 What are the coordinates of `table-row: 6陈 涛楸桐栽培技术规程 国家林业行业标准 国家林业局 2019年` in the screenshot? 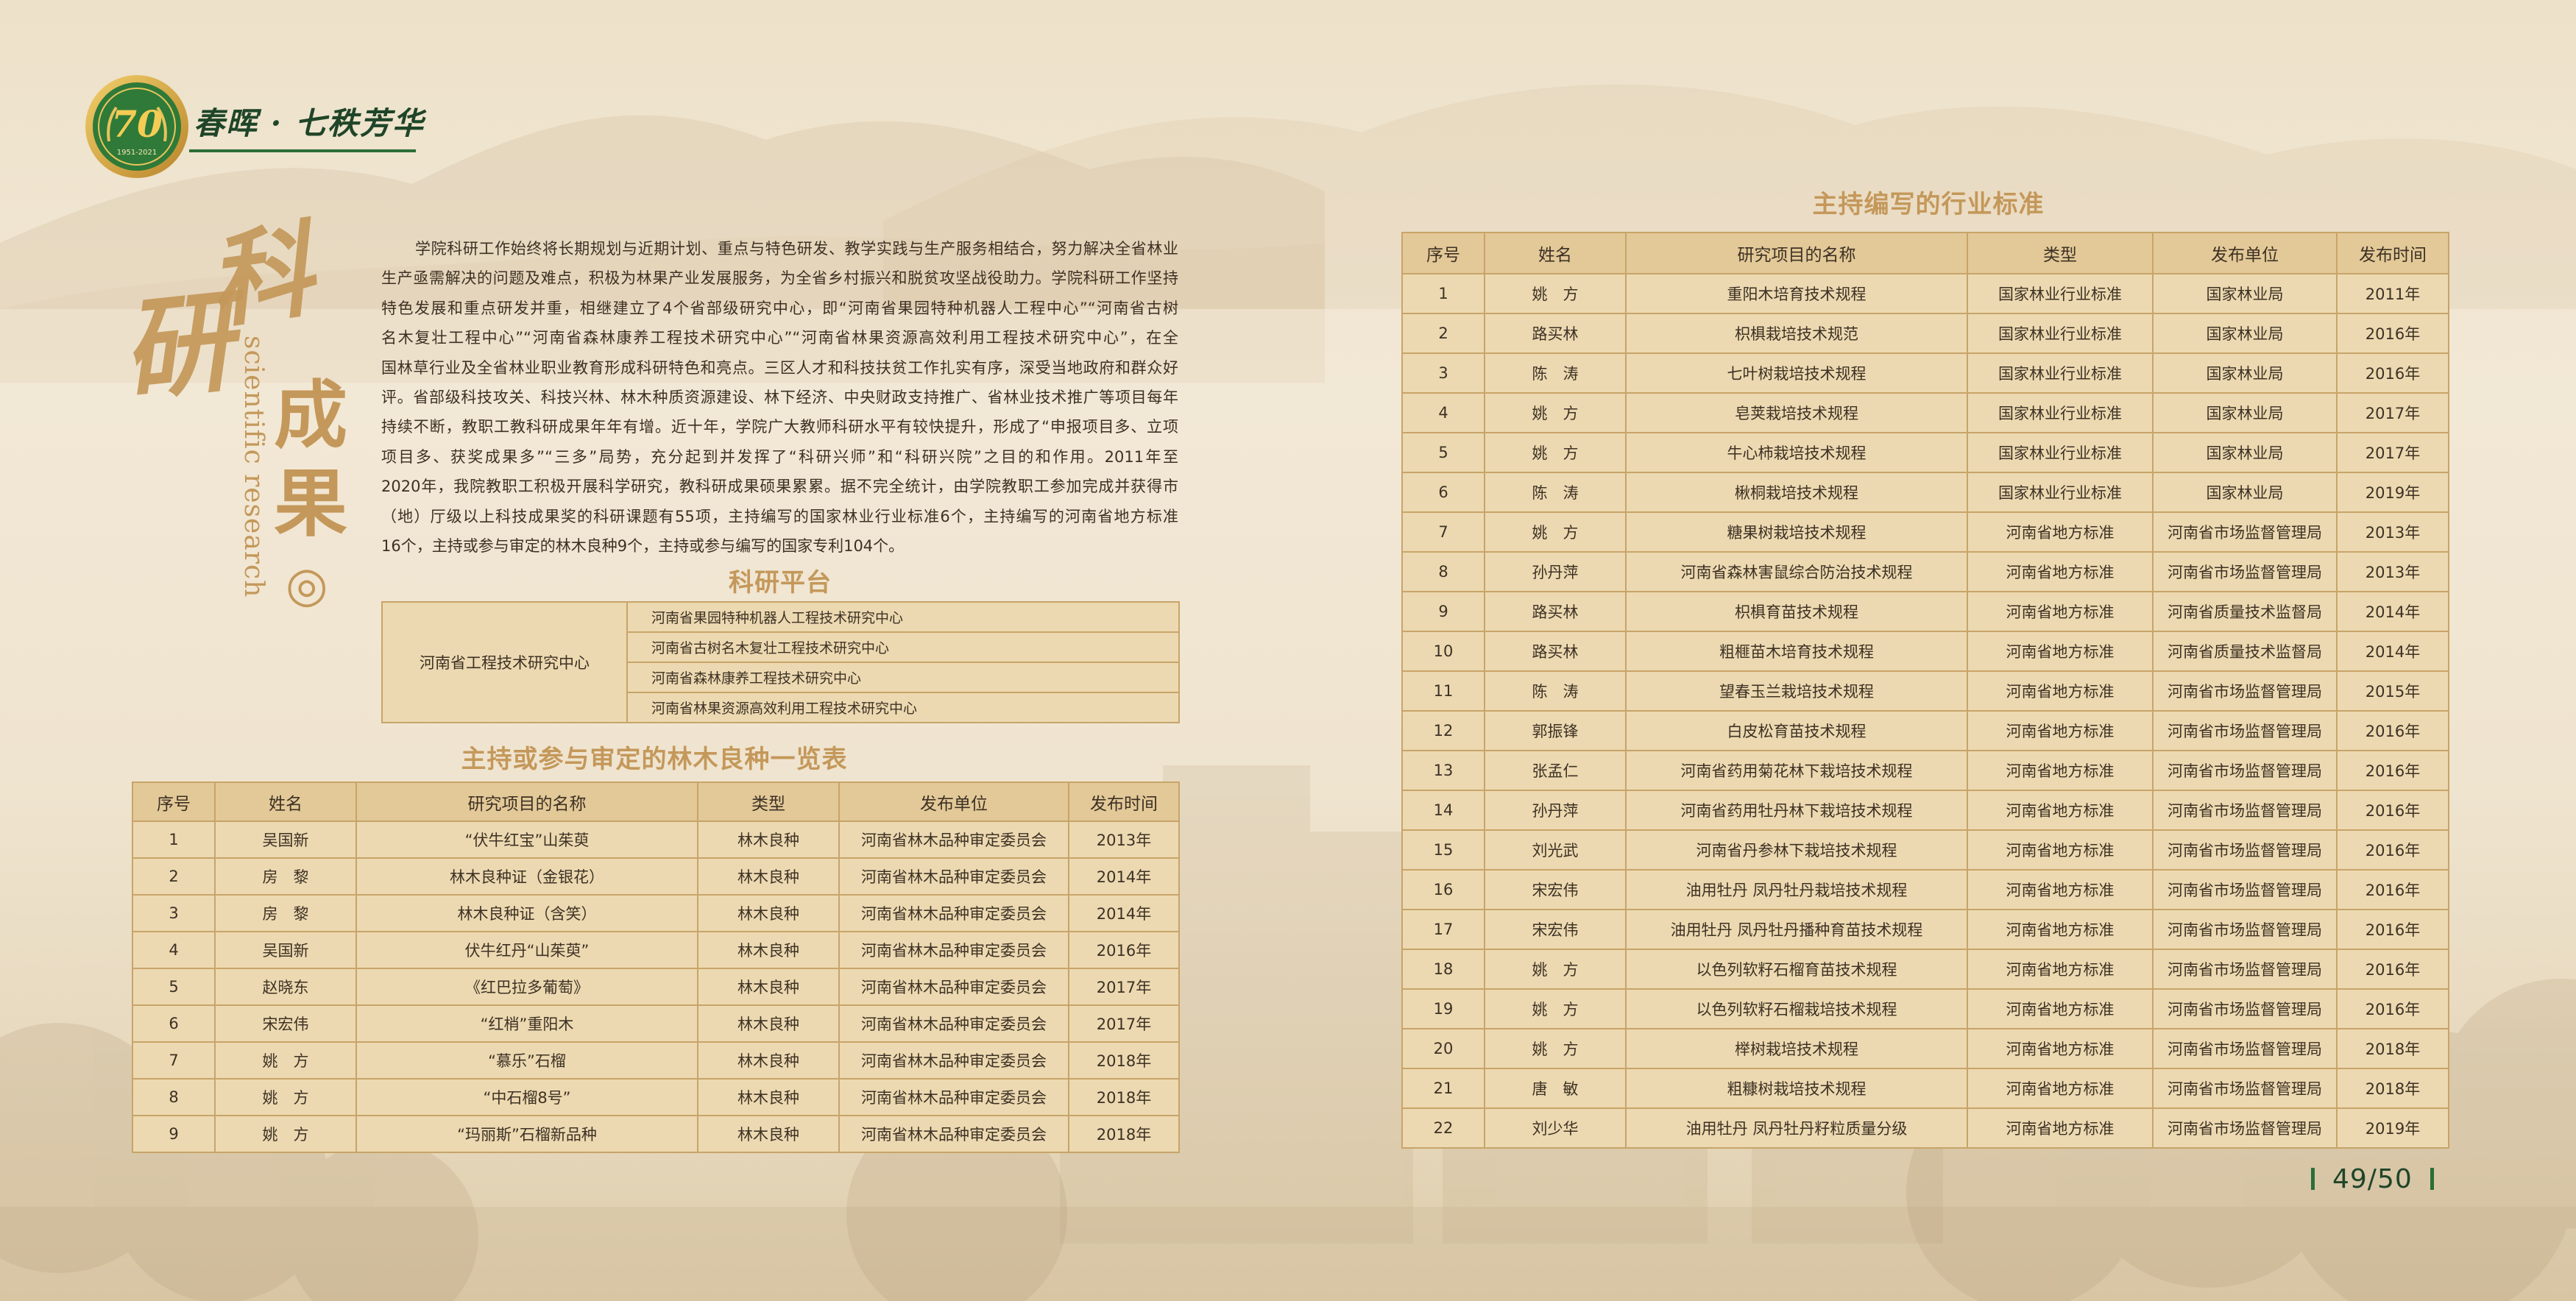 It's located at (1925, 492).